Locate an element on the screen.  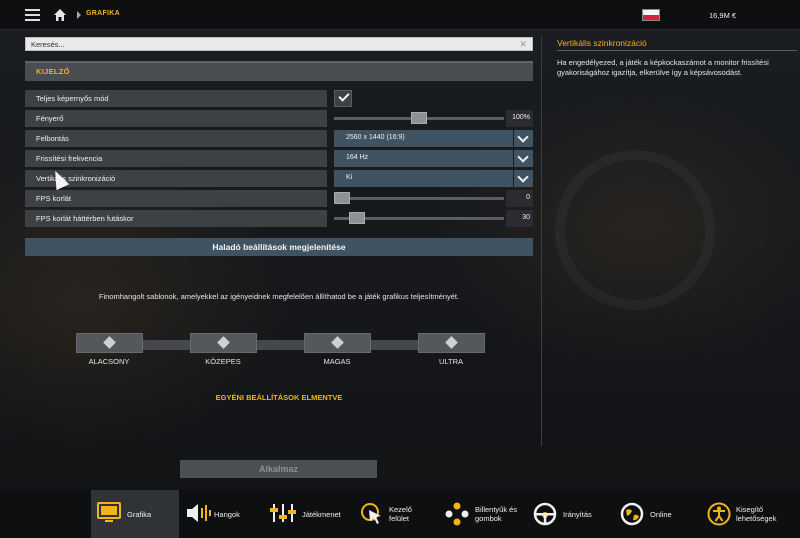
setting-row-fps-limit: FPS korlát 0 is located at coordinates (279, 198).